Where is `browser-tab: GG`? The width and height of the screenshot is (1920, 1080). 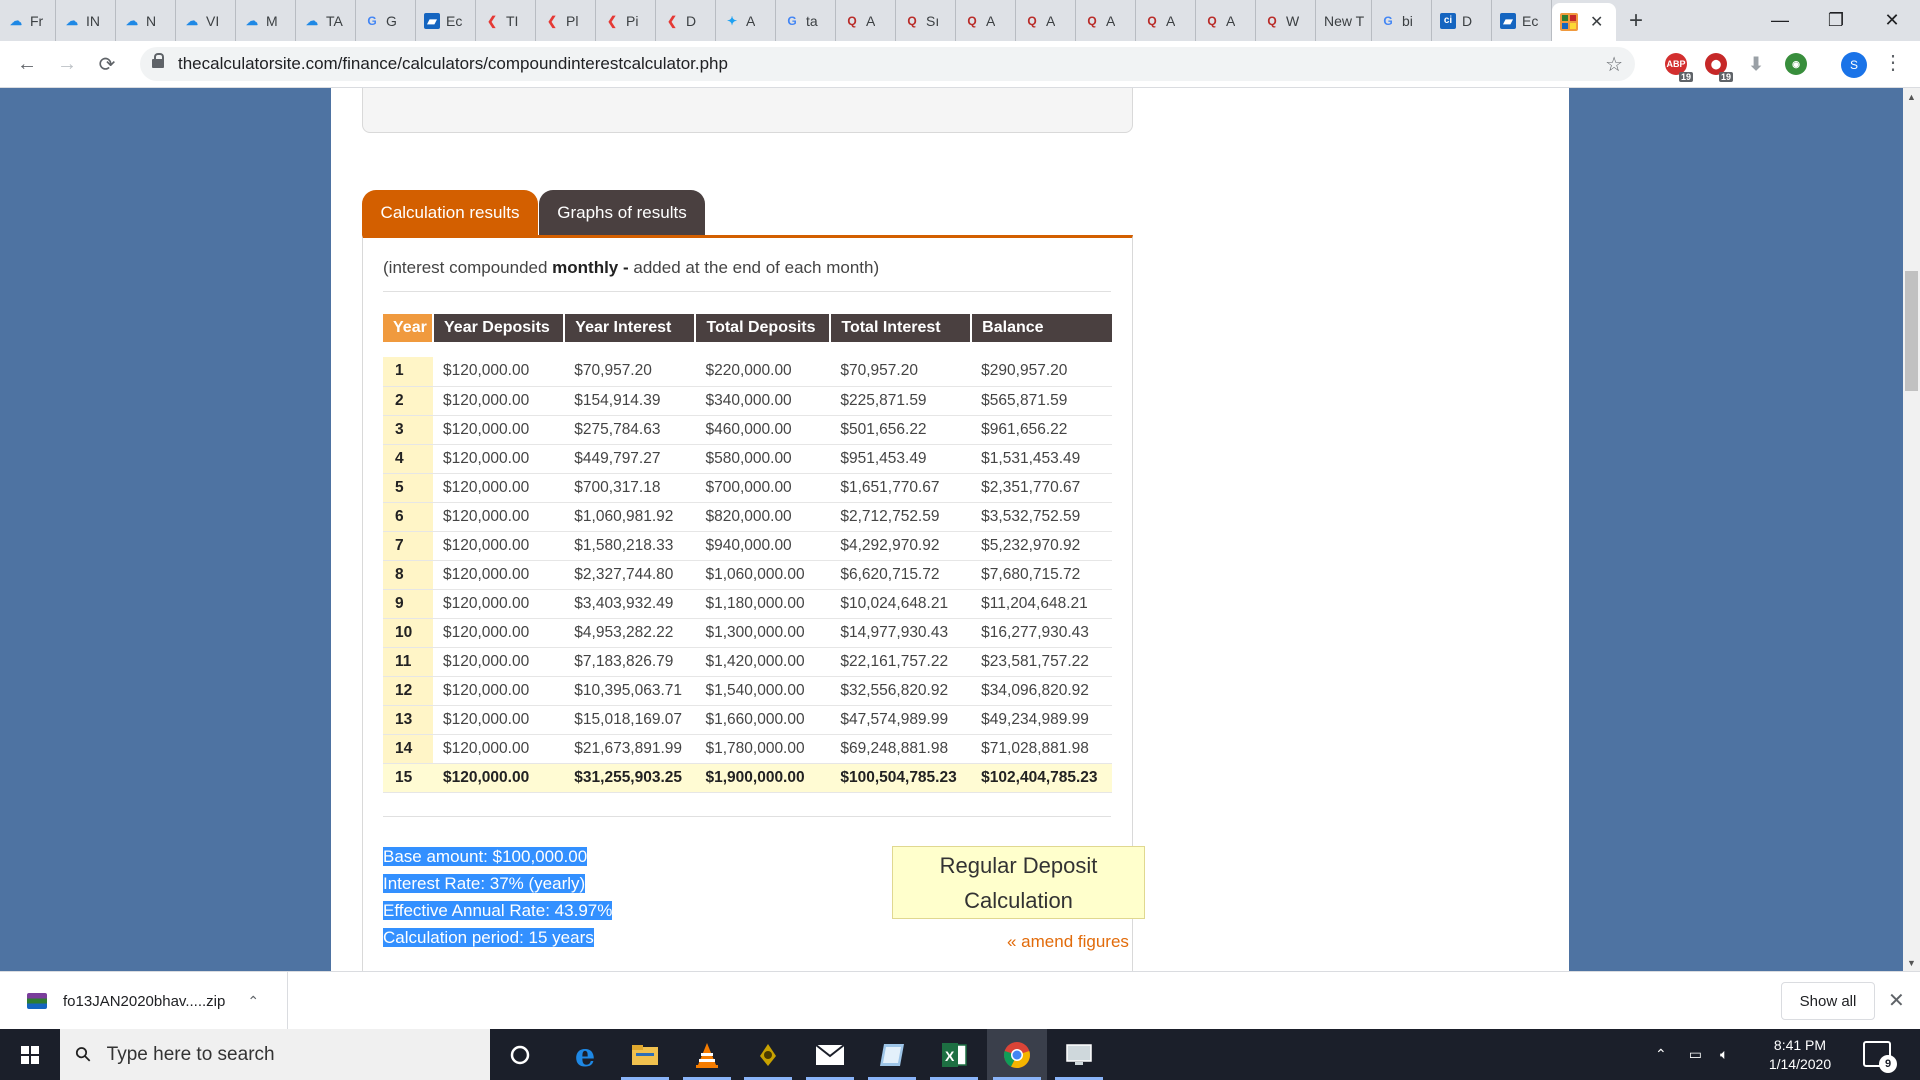 browser-tab: GG is located at coordinates (386, 20).